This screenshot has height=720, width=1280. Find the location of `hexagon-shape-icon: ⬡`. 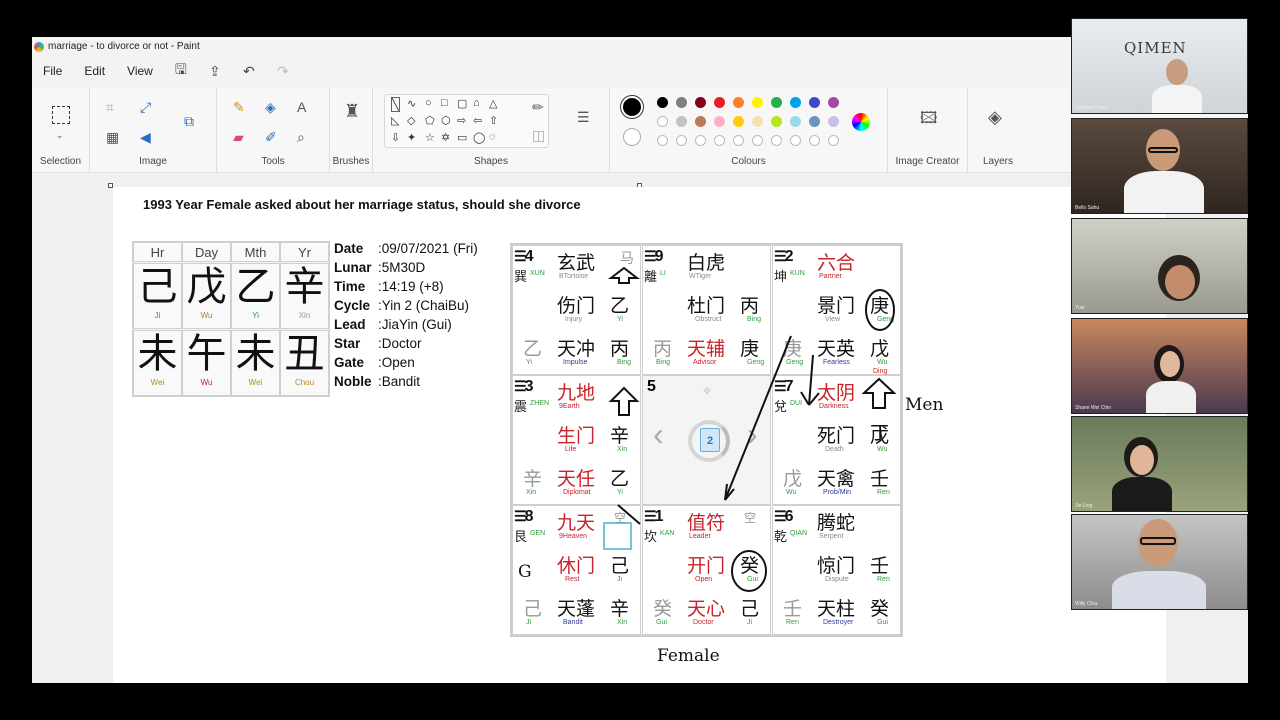

hexagon-shape-icon: ⬡ is located at coordinates (446, 120).